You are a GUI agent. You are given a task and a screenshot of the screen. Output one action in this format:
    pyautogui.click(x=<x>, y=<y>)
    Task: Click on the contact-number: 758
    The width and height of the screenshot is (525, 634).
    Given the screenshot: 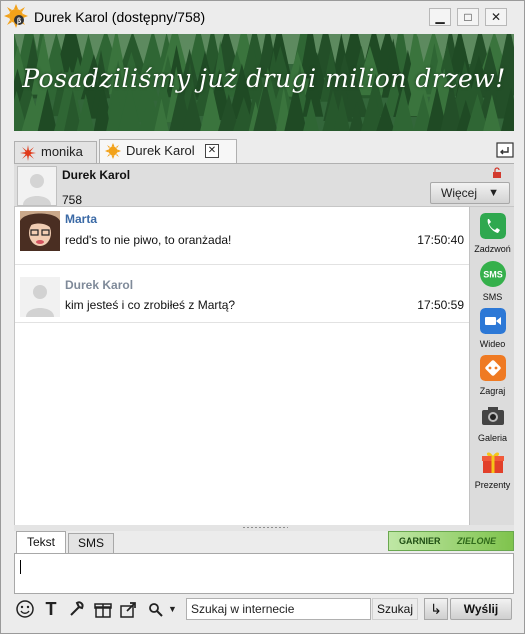 What is the action you would take?
    pyautogui.click(x=72, y=200)
    